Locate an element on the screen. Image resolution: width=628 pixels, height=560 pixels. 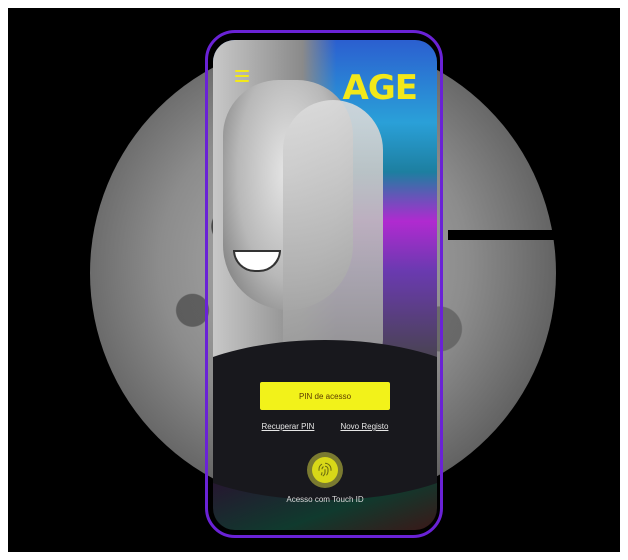
pin-access-button: PIN de acesso is located at coordinates (325, 396).